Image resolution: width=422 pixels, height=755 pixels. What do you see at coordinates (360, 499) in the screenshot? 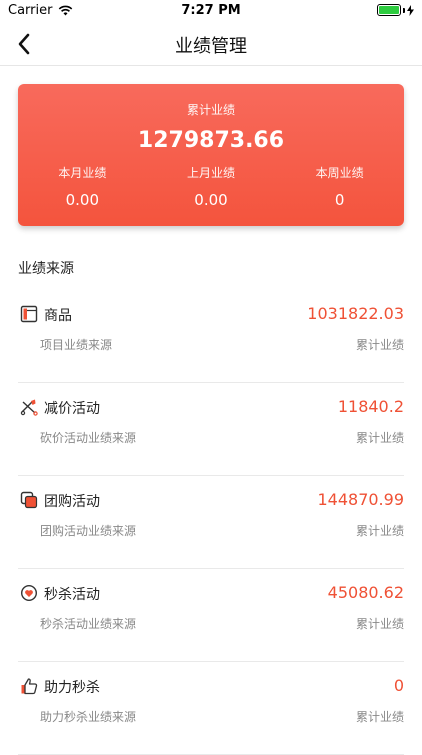
I see `source-value: 144870.99` at bounding box center [360, 499].